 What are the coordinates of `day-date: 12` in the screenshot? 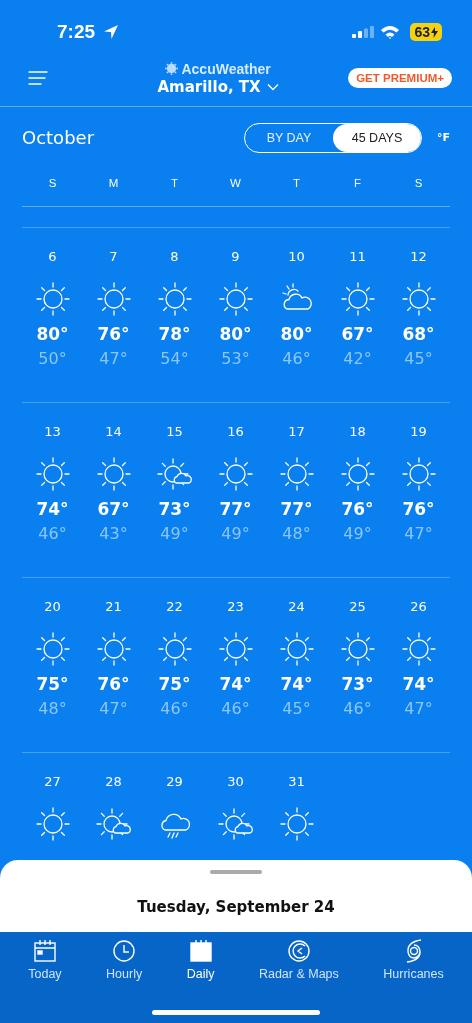 It's located at (418, 258).